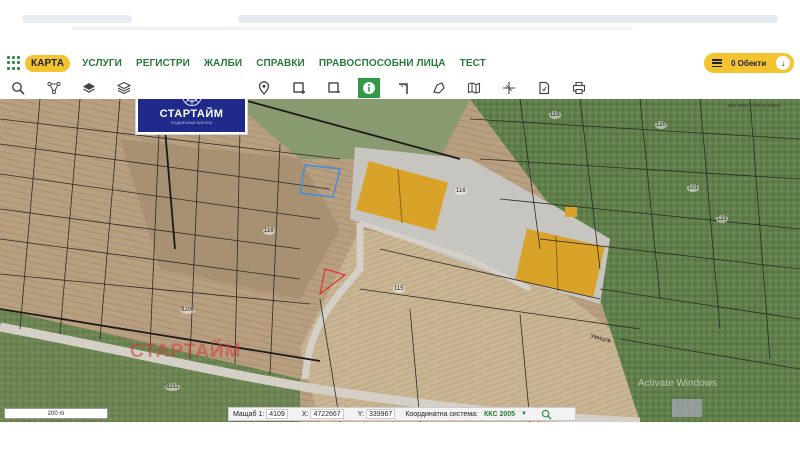 The height and width of the screenshot is (449, 800). I want to click on blurred-header-line, so click(352, 28).